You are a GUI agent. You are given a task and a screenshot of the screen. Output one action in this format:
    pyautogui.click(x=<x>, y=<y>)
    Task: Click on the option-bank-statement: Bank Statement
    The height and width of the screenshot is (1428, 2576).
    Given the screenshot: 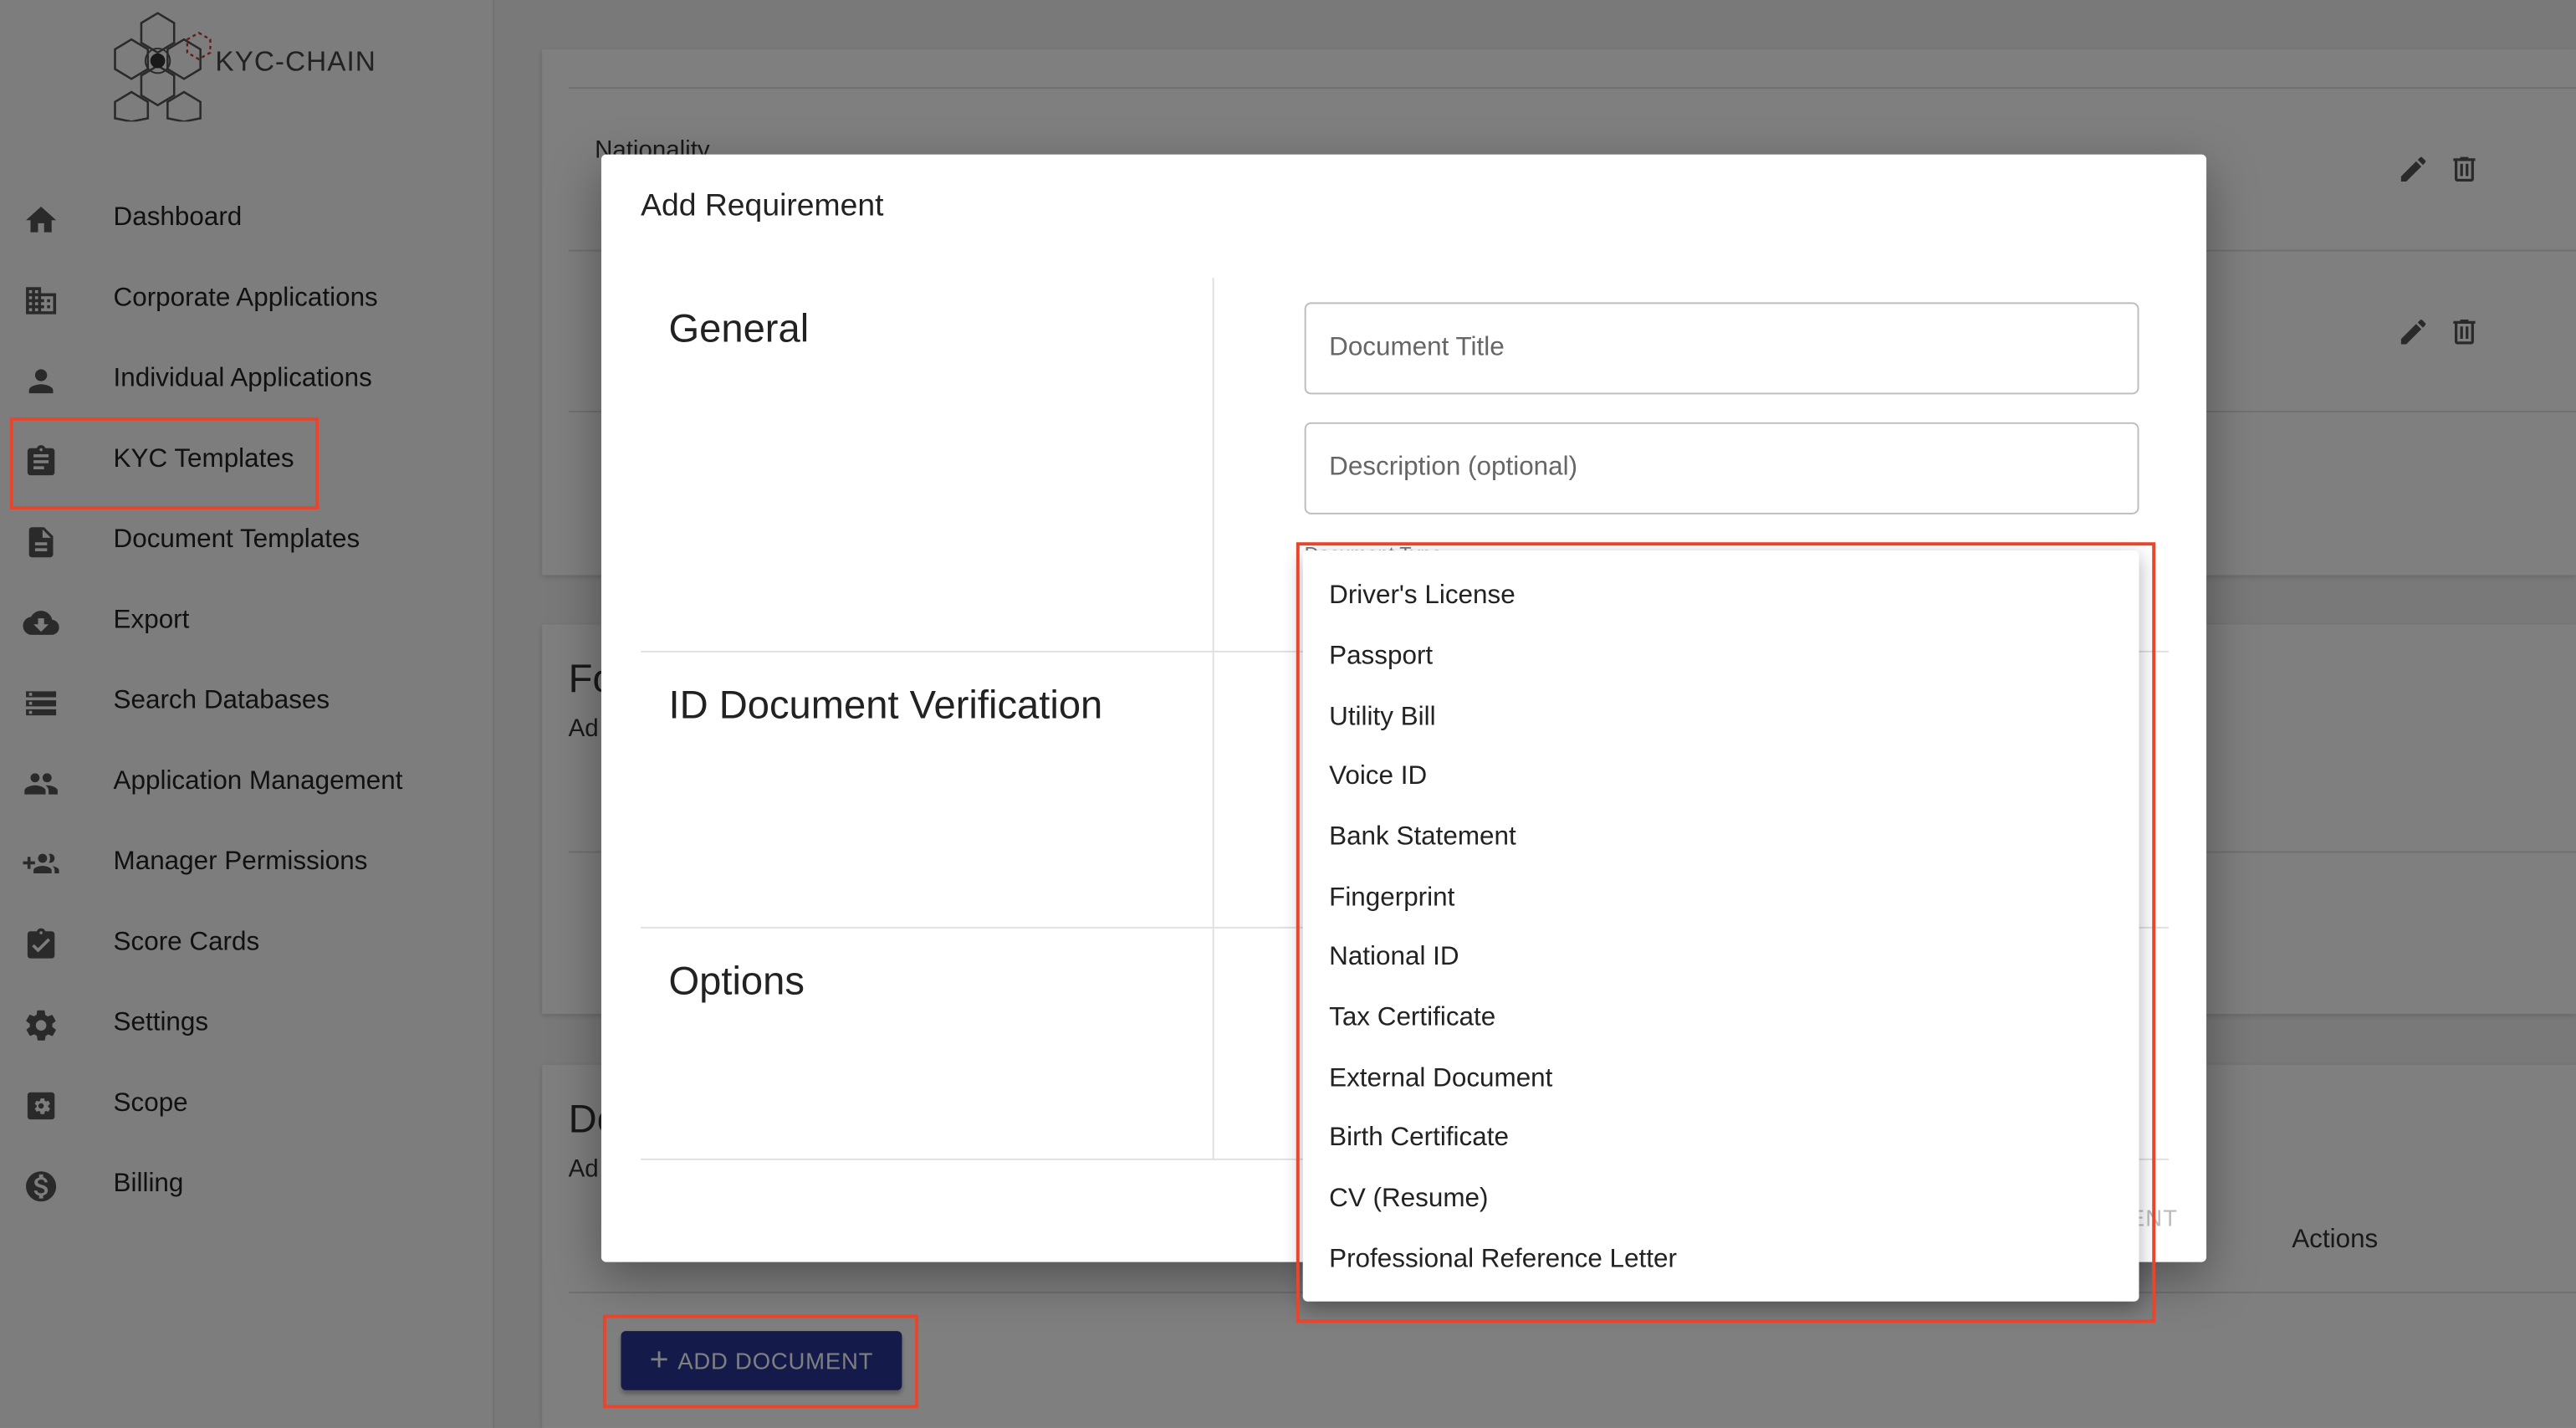 What is the action you would take?
    pyautogui.click(x=1422, y=837)
    